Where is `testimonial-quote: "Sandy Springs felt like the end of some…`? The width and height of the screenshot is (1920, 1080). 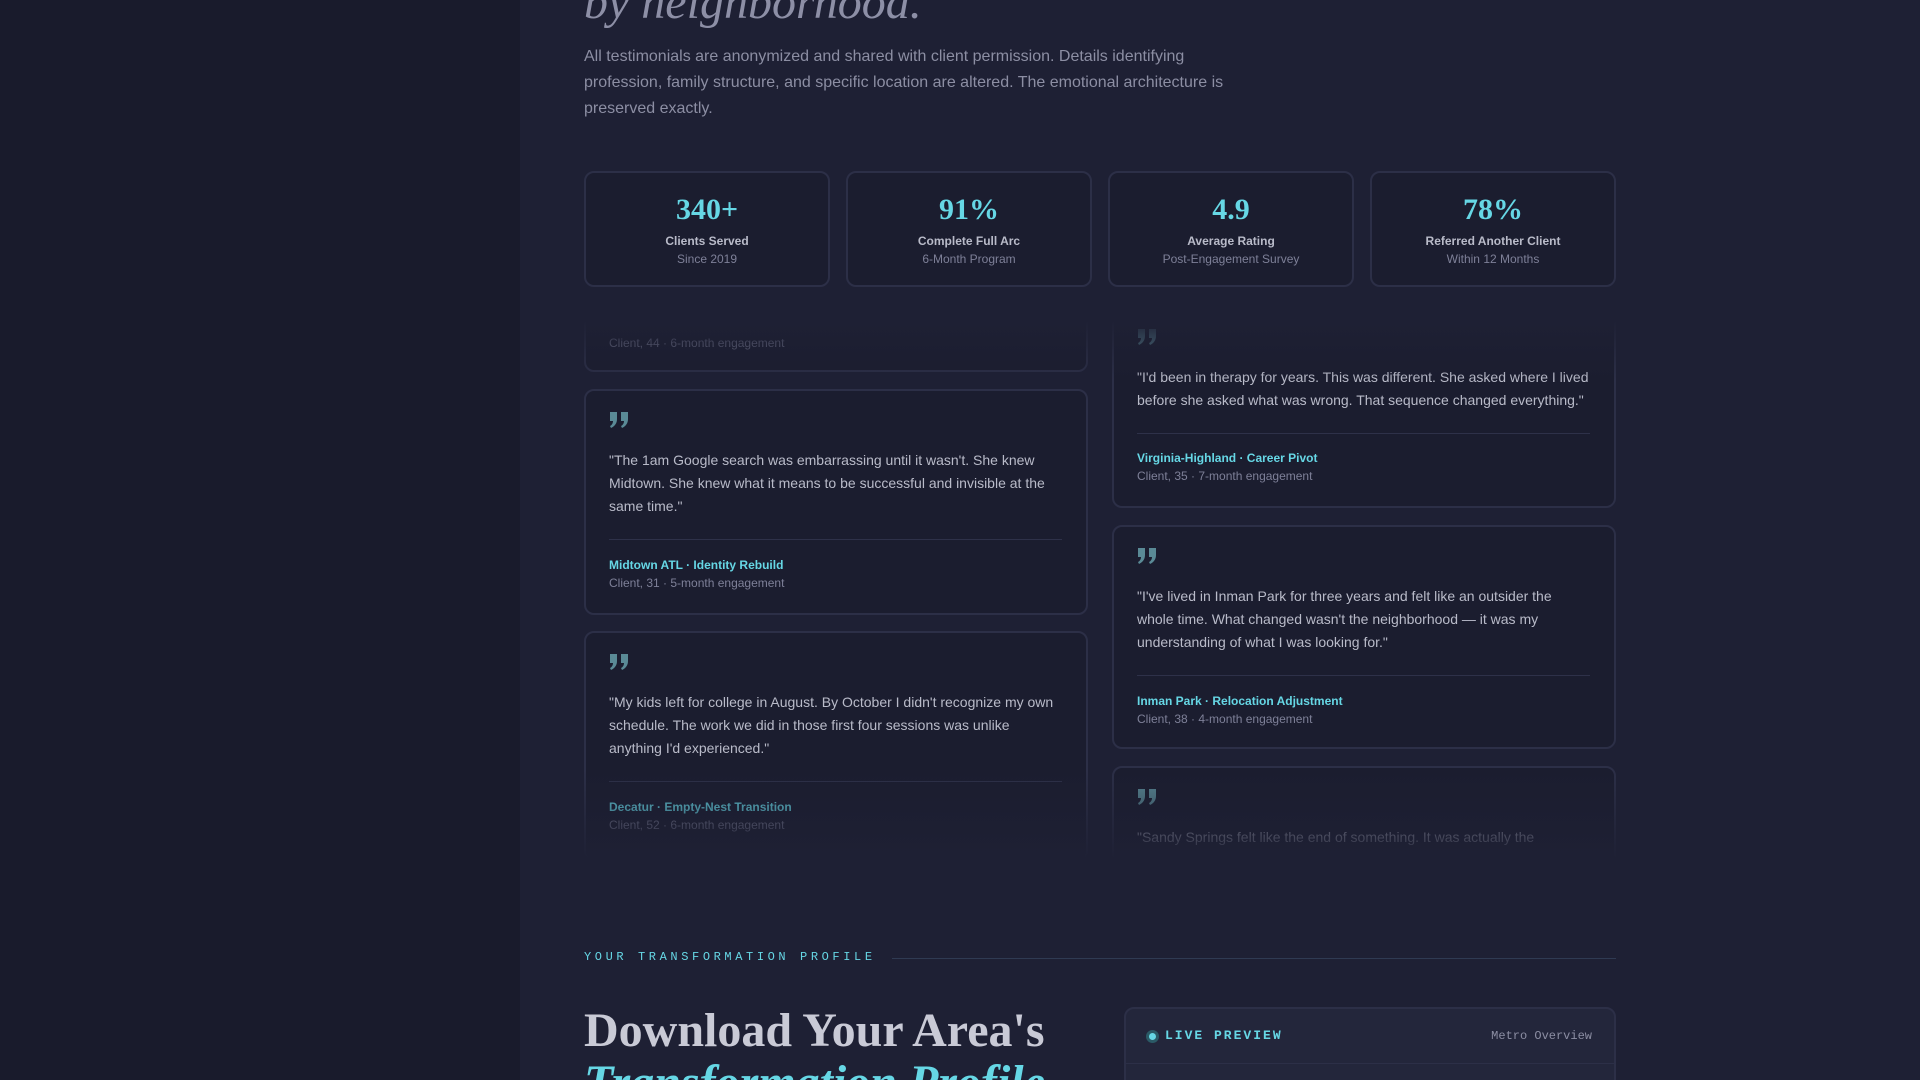
testimonial-quote: "Sandy Springs felt like the end of some… is located at coordinates (1336, 837).